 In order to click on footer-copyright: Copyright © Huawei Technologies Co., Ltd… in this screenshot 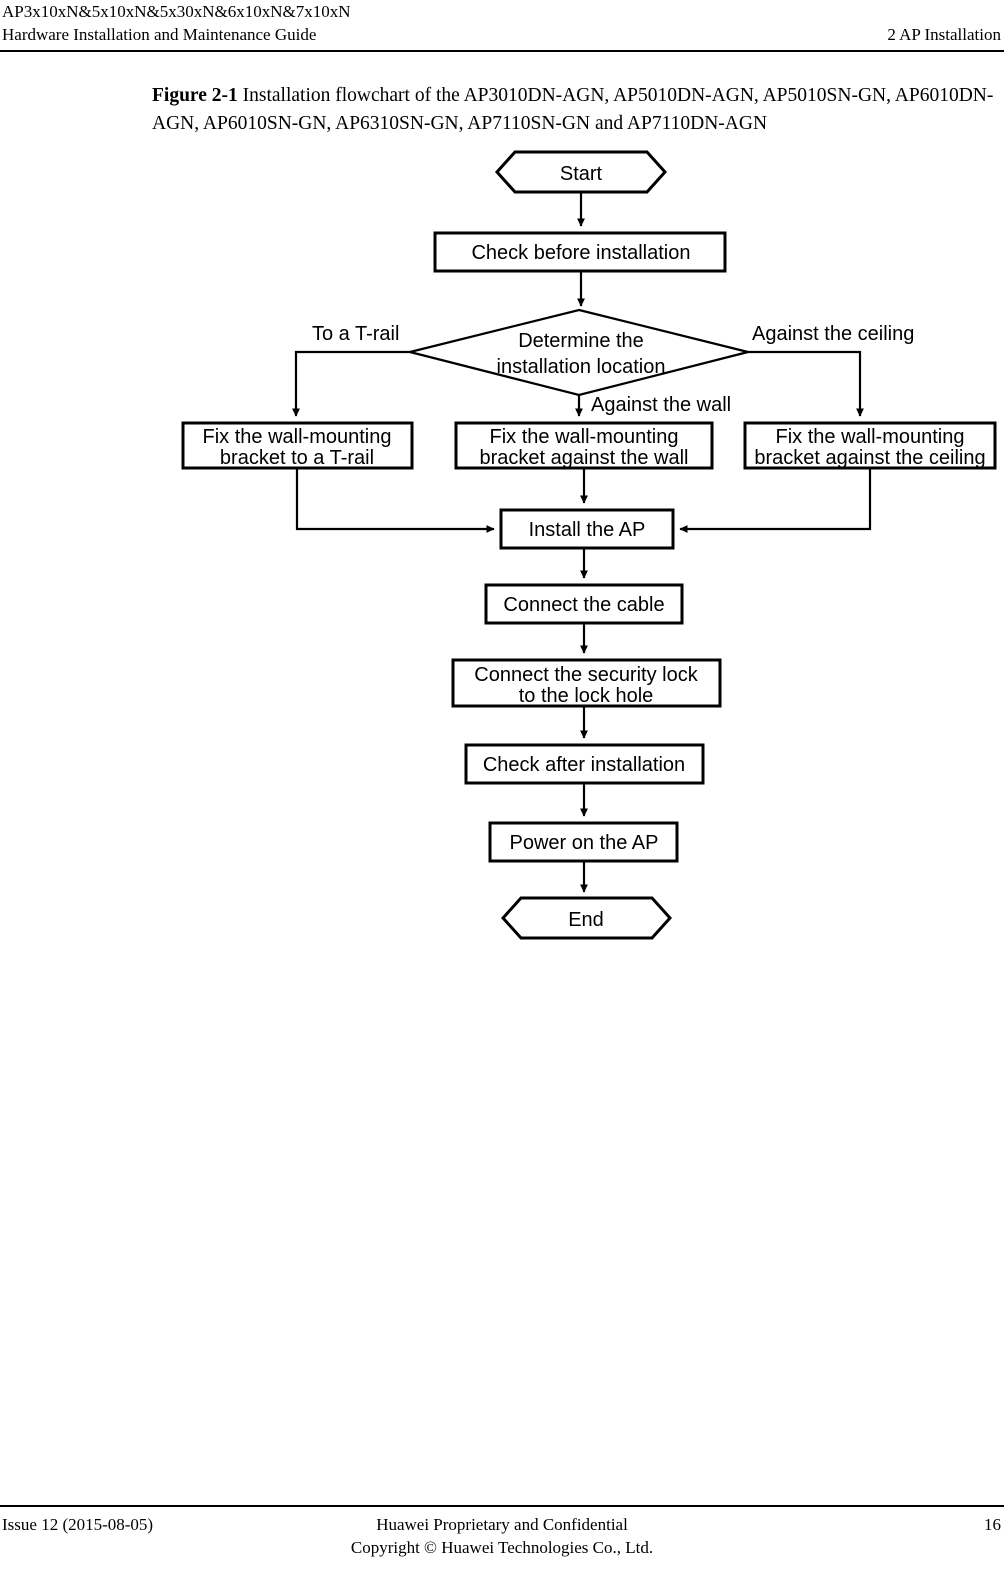, I will do `click(502, 1547)`.